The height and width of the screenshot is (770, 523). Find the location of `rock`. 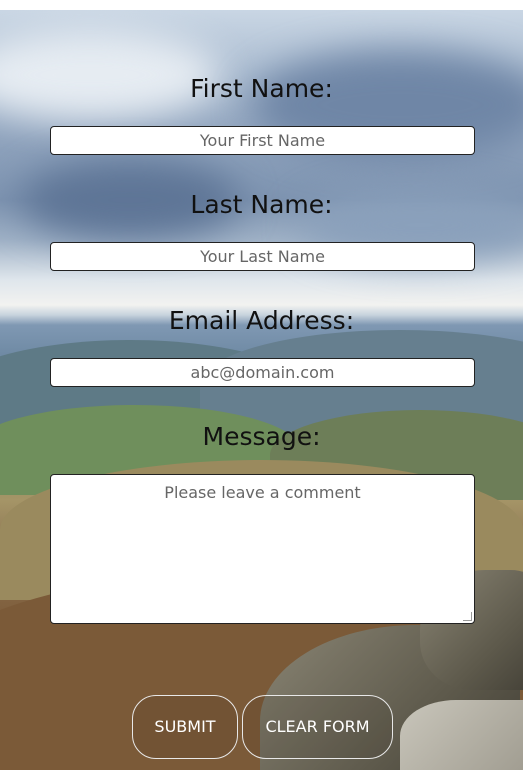

rock is located at coordinates (461, 735).